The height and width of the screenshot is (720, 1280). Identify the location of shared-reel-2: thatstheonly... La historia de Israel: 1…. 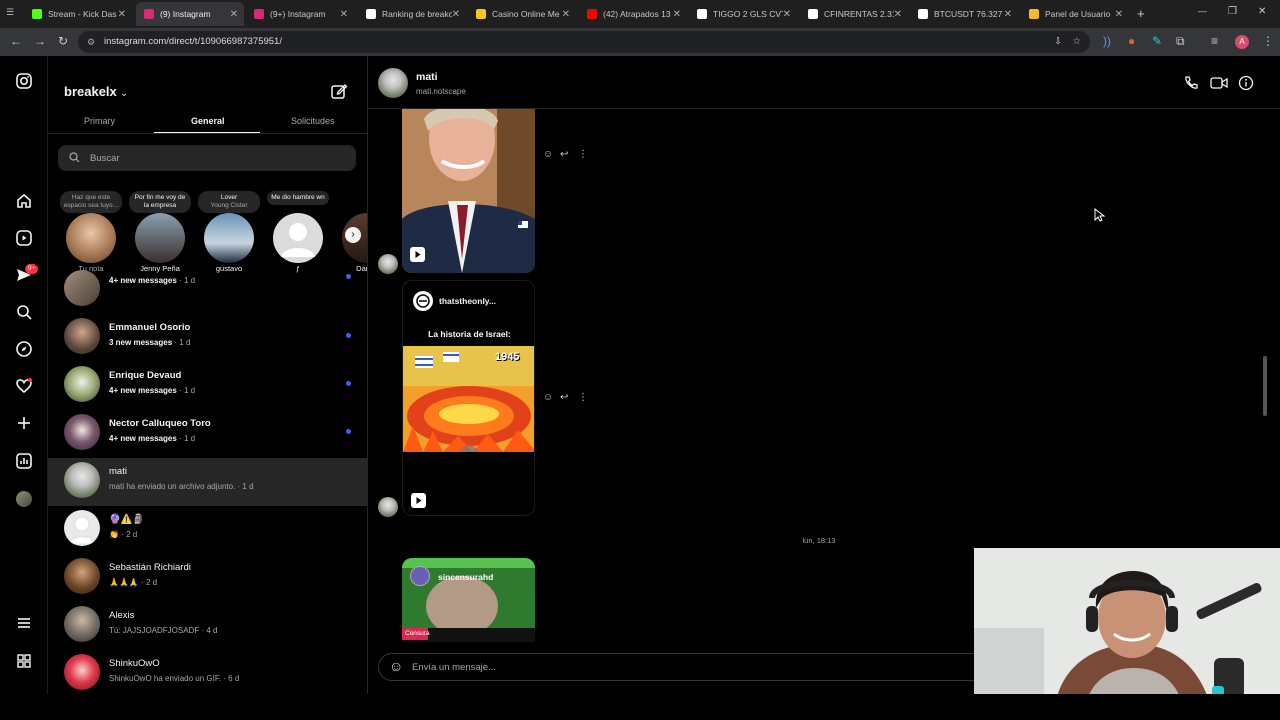
(468, 398).